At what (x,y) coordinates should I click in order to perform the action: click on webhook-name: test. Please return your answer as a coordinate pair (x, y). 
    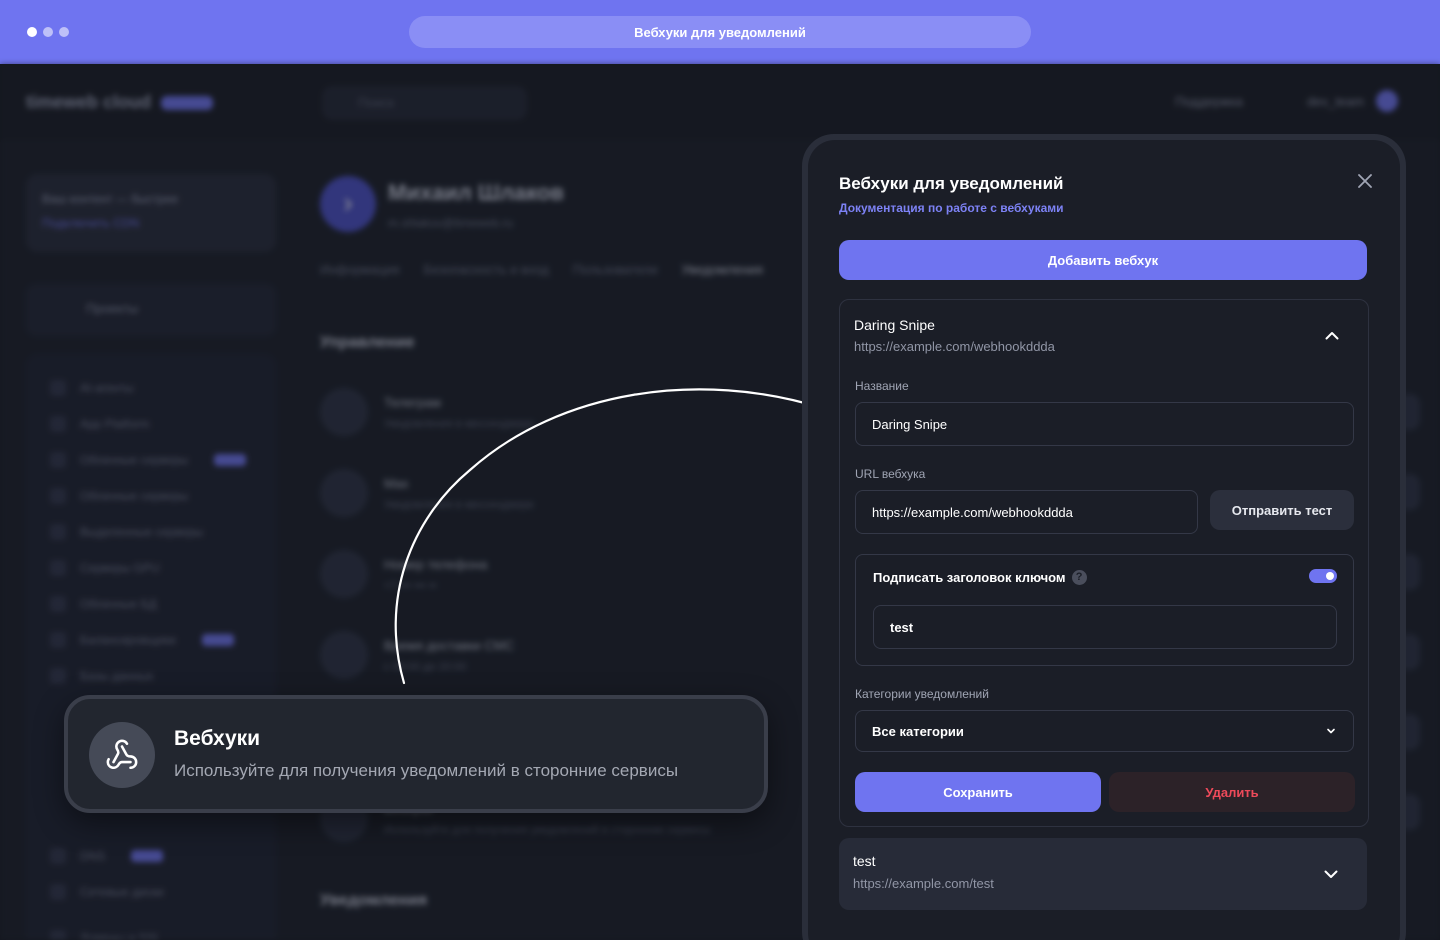
    Looking at the image, I should click on (864, 861).